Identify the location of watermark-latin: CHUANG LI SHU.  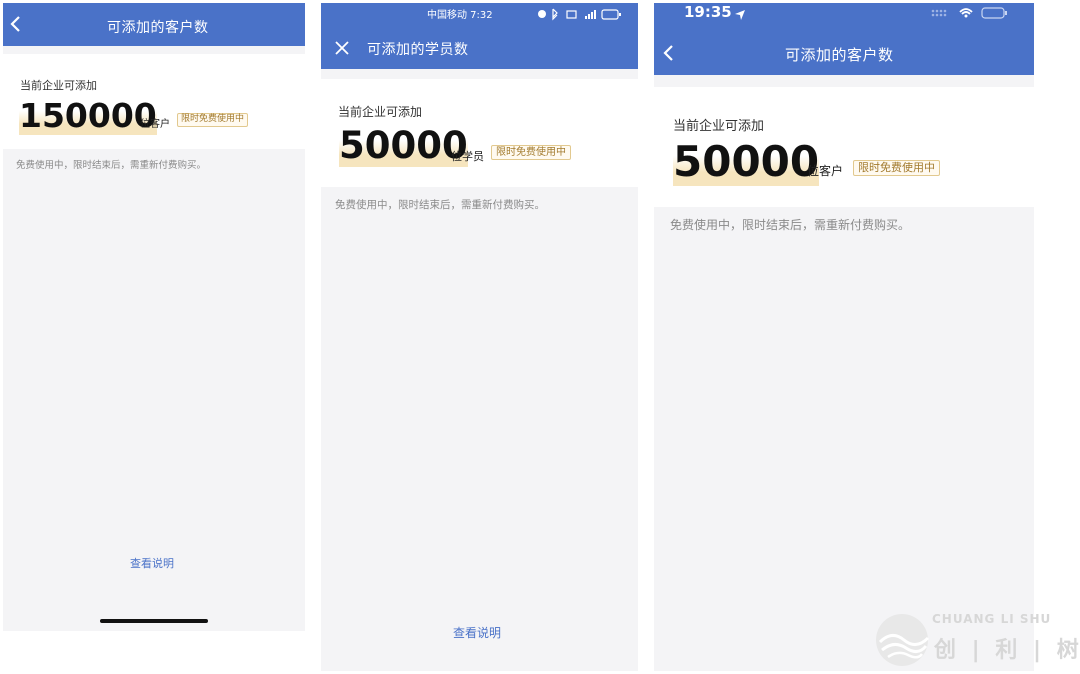
(992, 619).